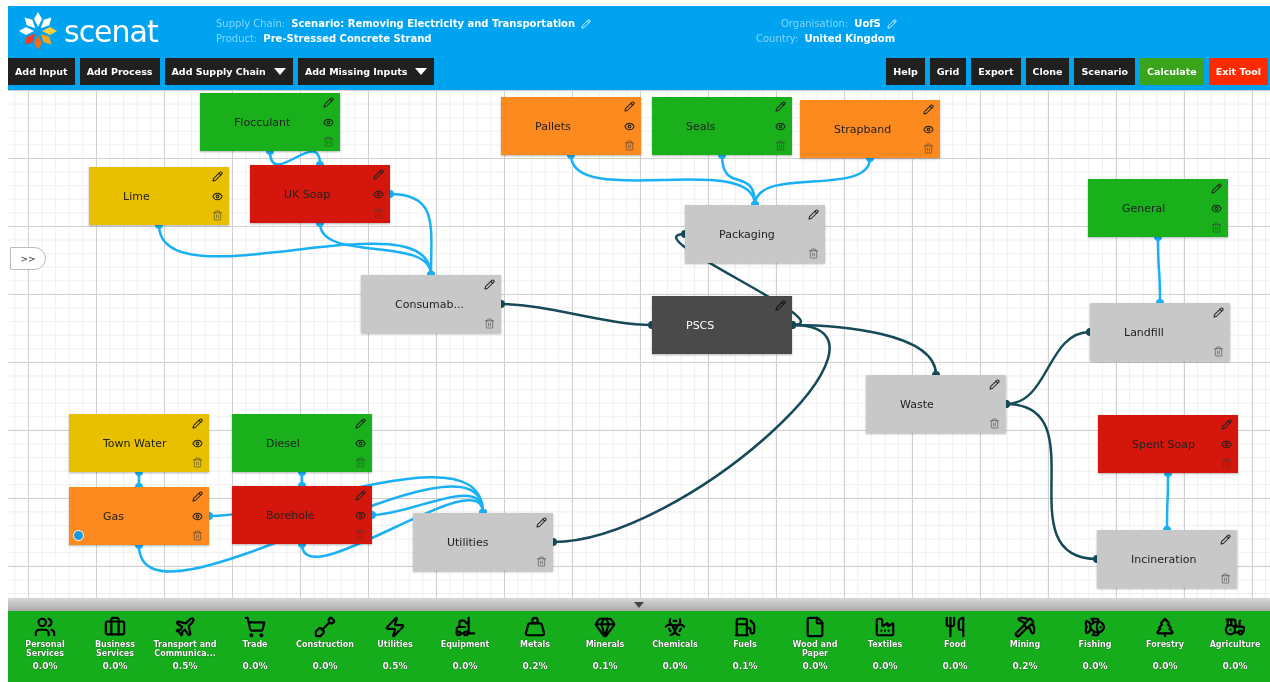  What do you see at coordinates (815, 627) in the screenshot?
I see `document-icon` at bounding box center [815, 627].